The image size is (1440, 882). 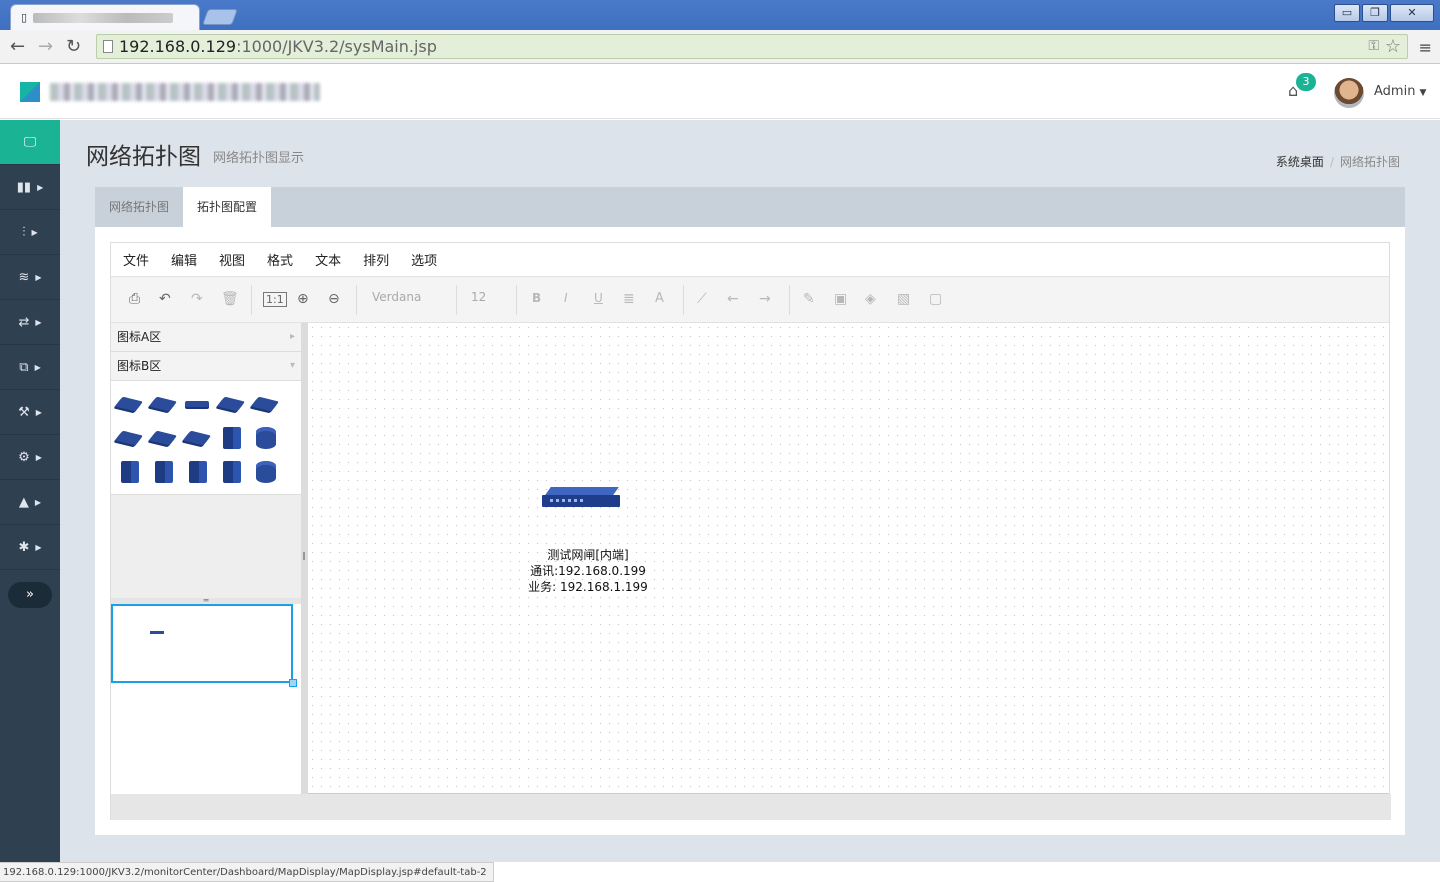 I want to click on app-header: ⌂ 3 Admin ▼, so click(x=720, y=92).